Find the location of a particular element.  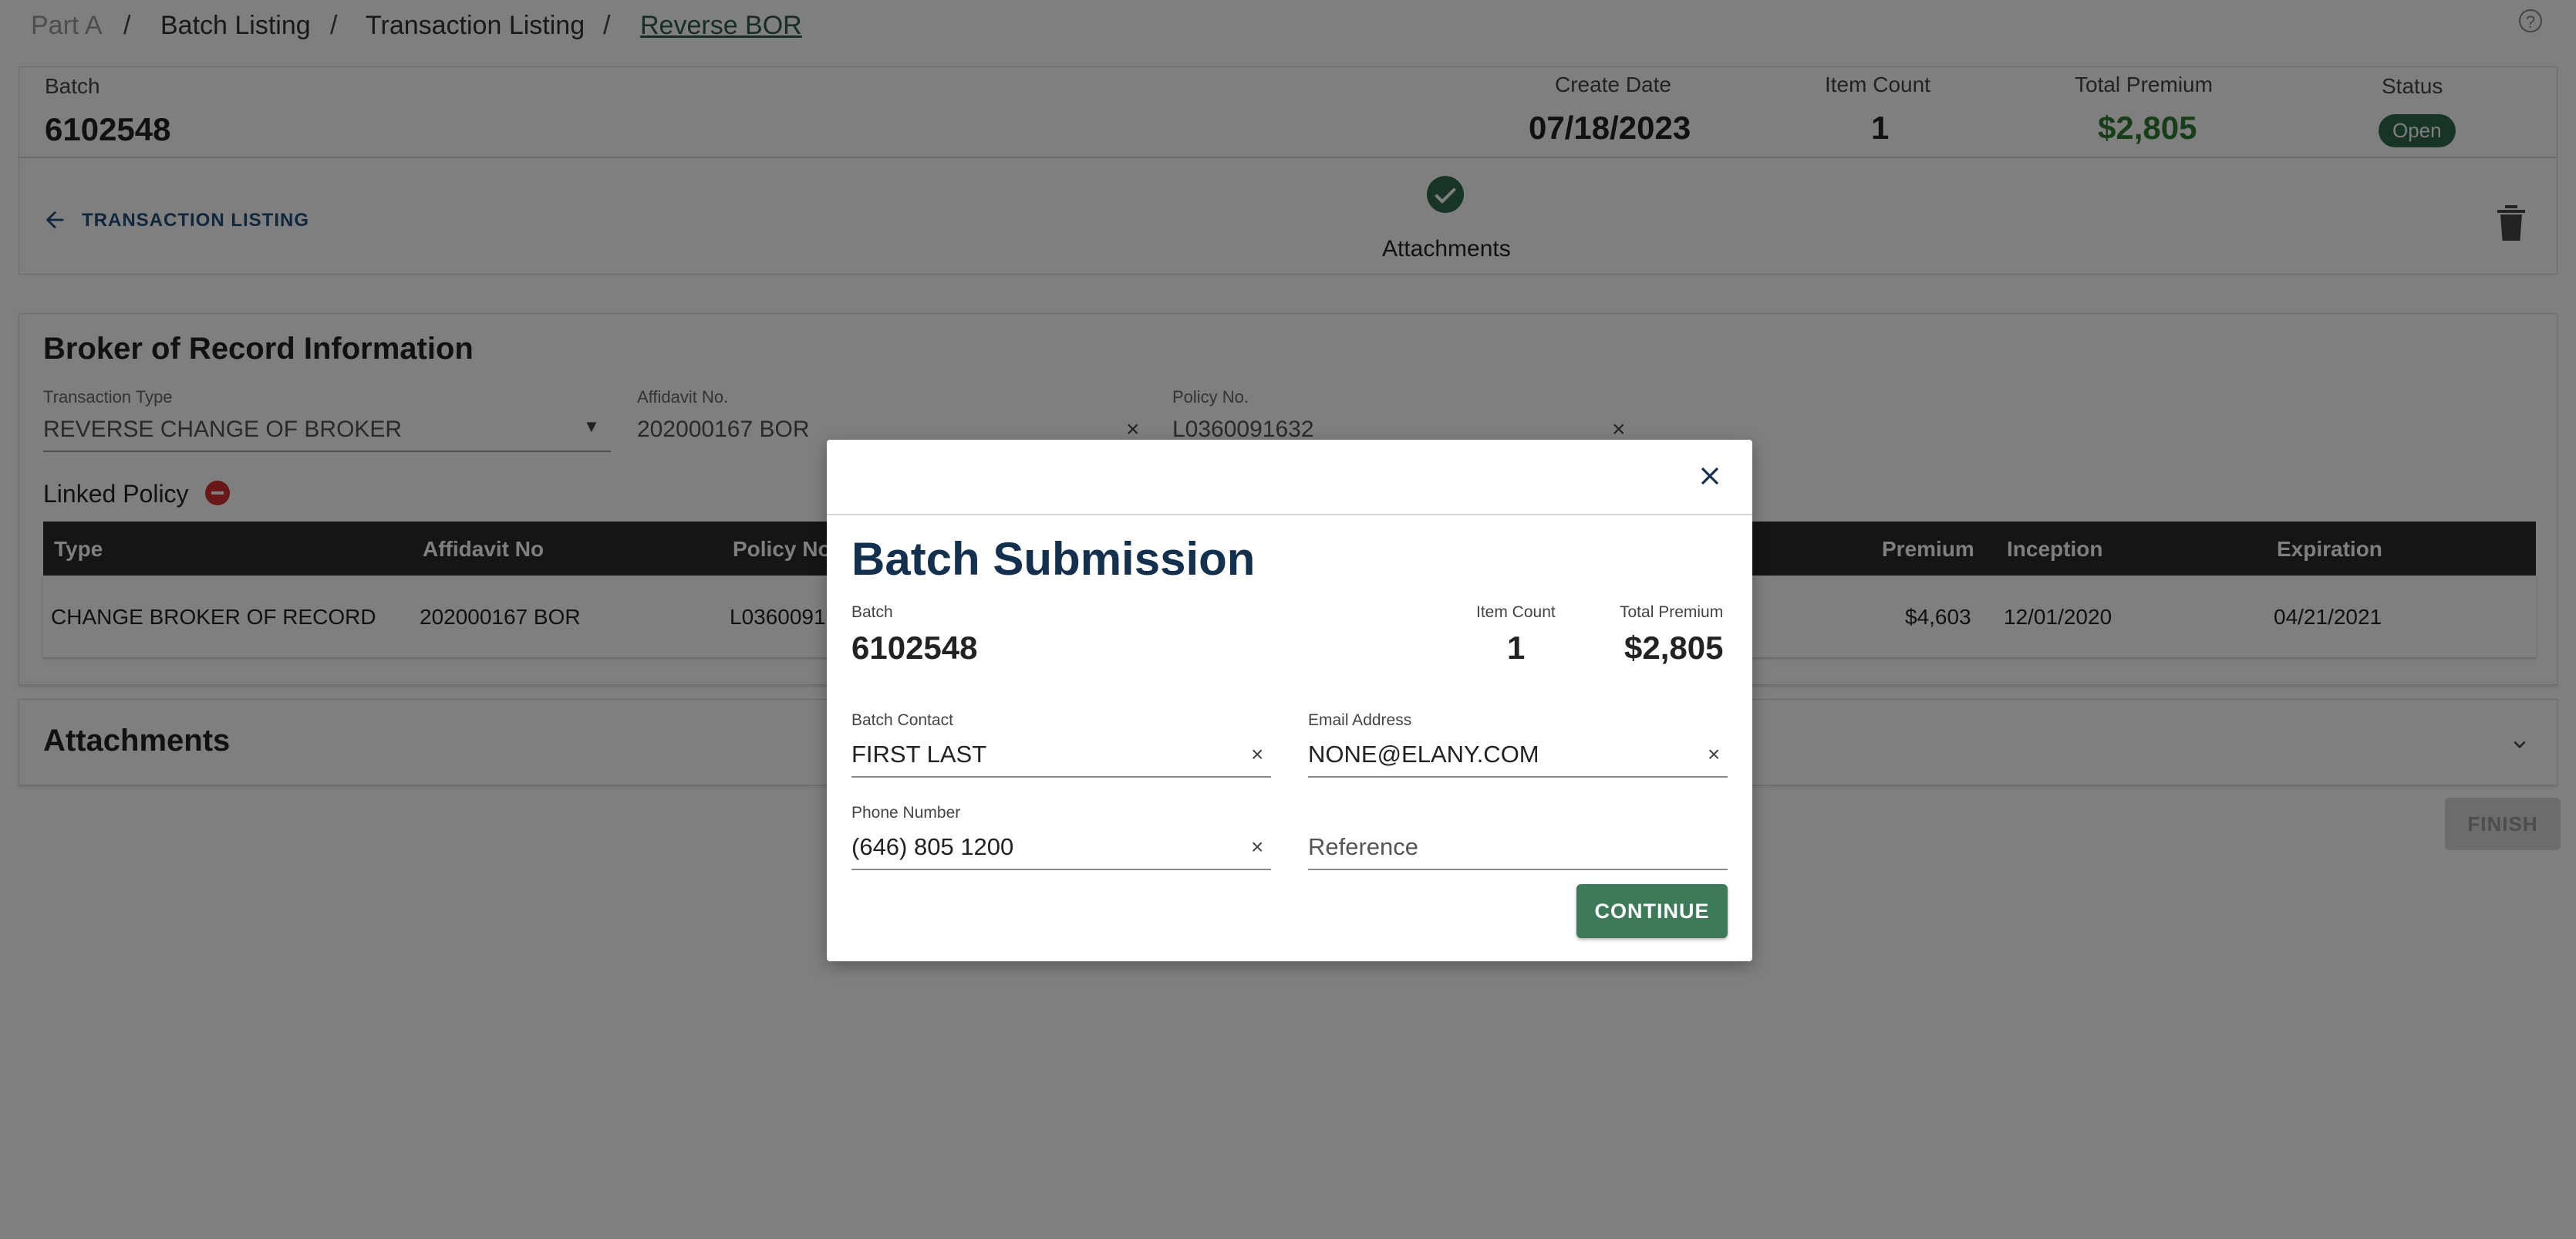

modal-batch-value: 6102548 is located at coordinates (914, 648).